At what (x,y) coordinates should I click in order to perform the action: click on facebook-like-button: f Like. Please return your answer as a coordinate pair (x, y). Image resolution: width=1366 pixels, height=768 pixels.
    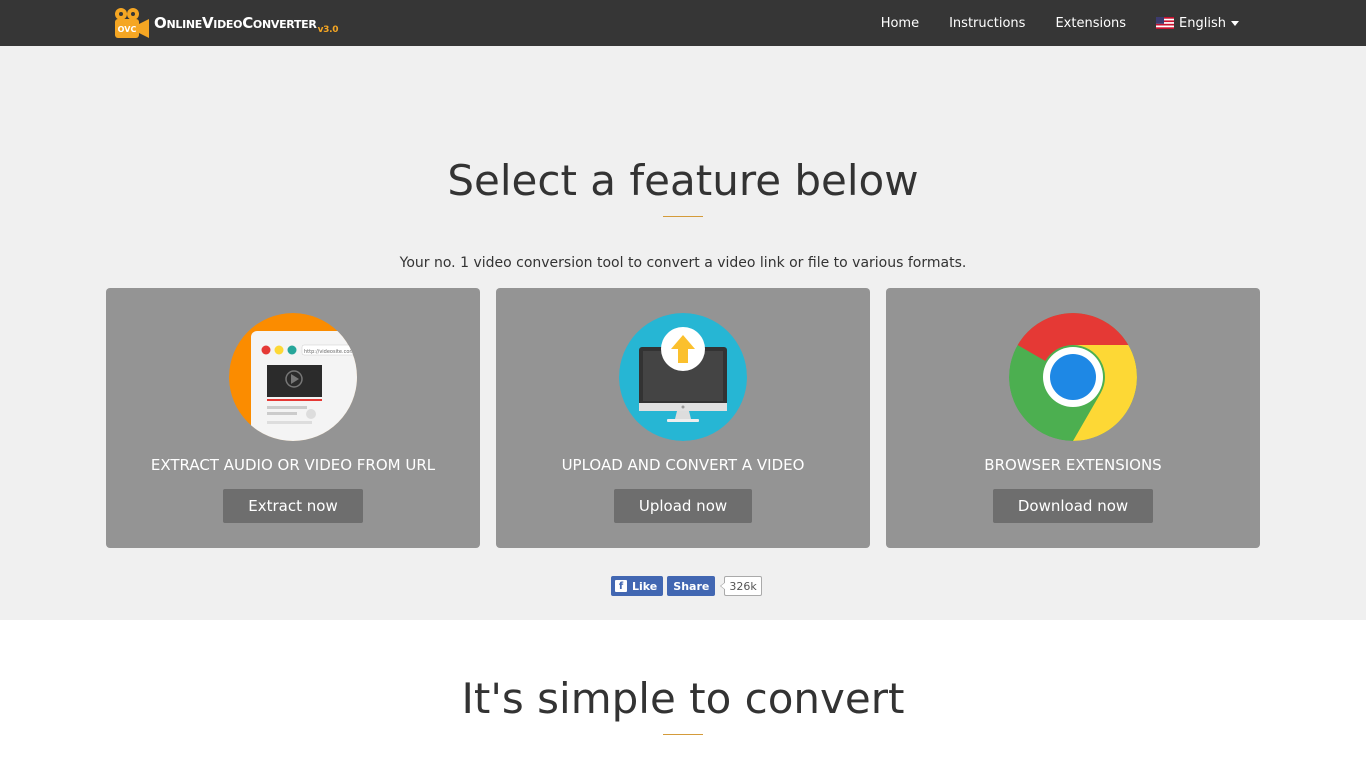
    Looking at the image, I should click on (637, 586).